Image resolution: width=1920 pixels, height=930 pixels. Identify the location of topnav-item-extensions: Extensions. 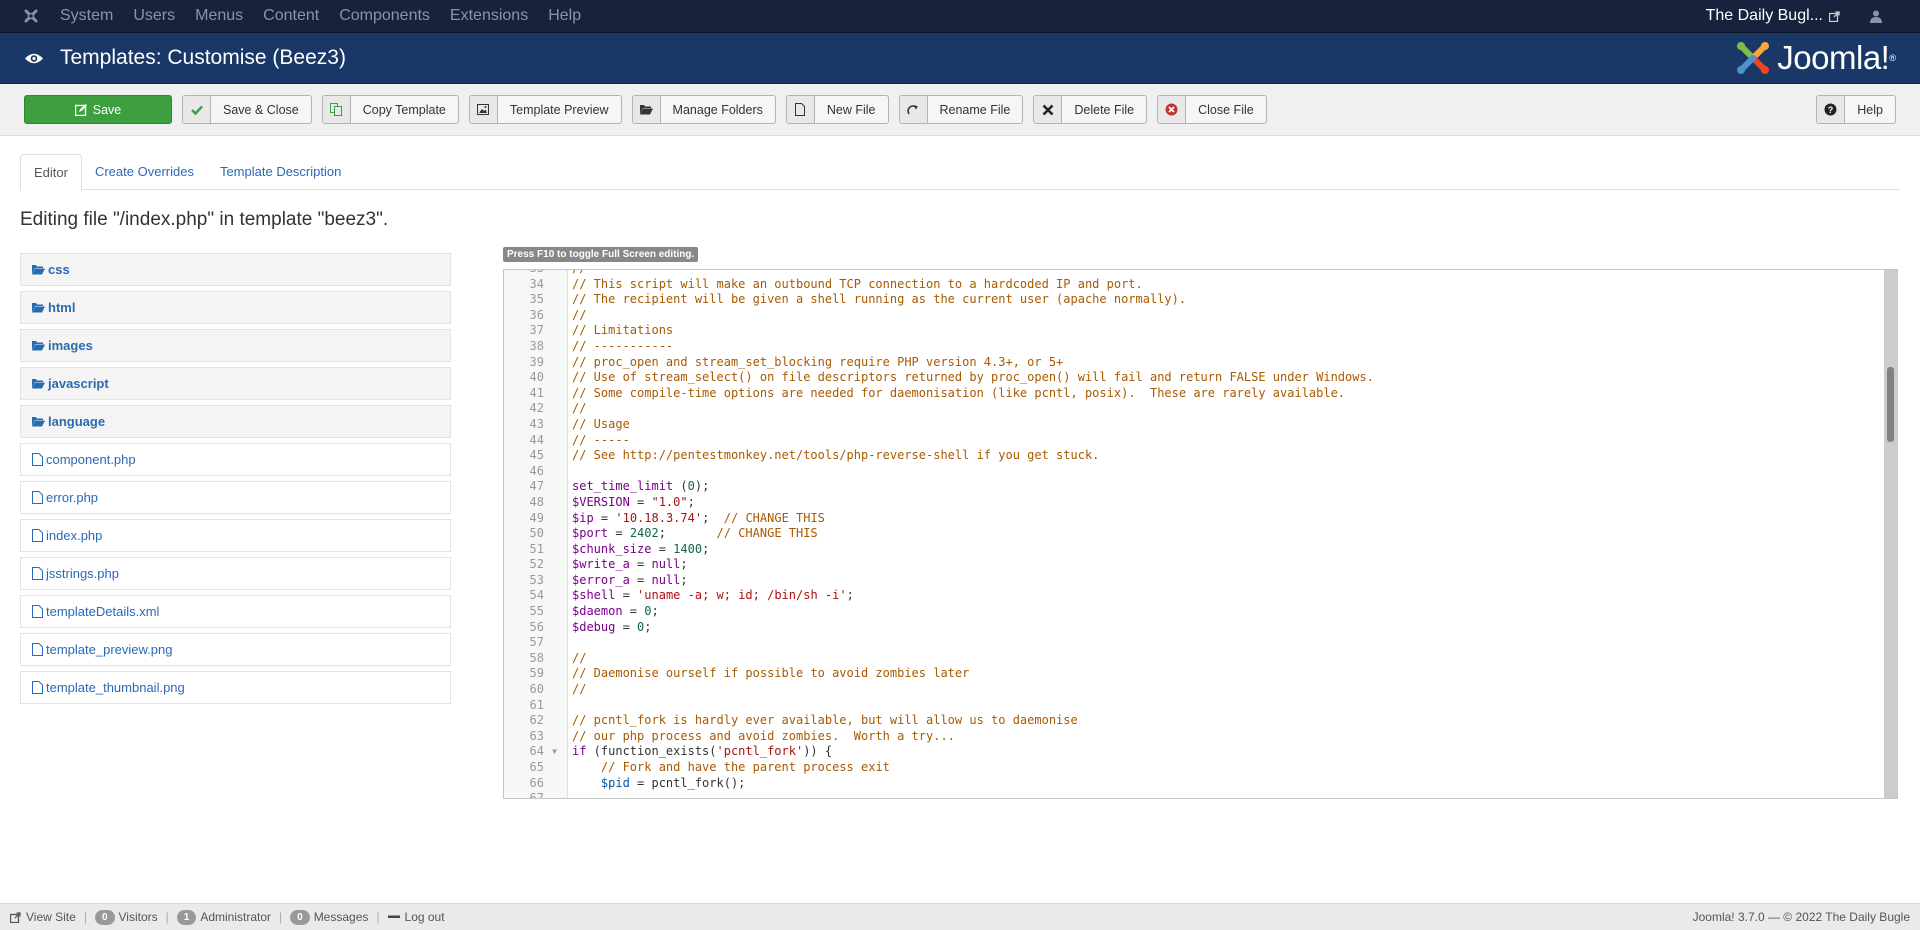
(489, 16).